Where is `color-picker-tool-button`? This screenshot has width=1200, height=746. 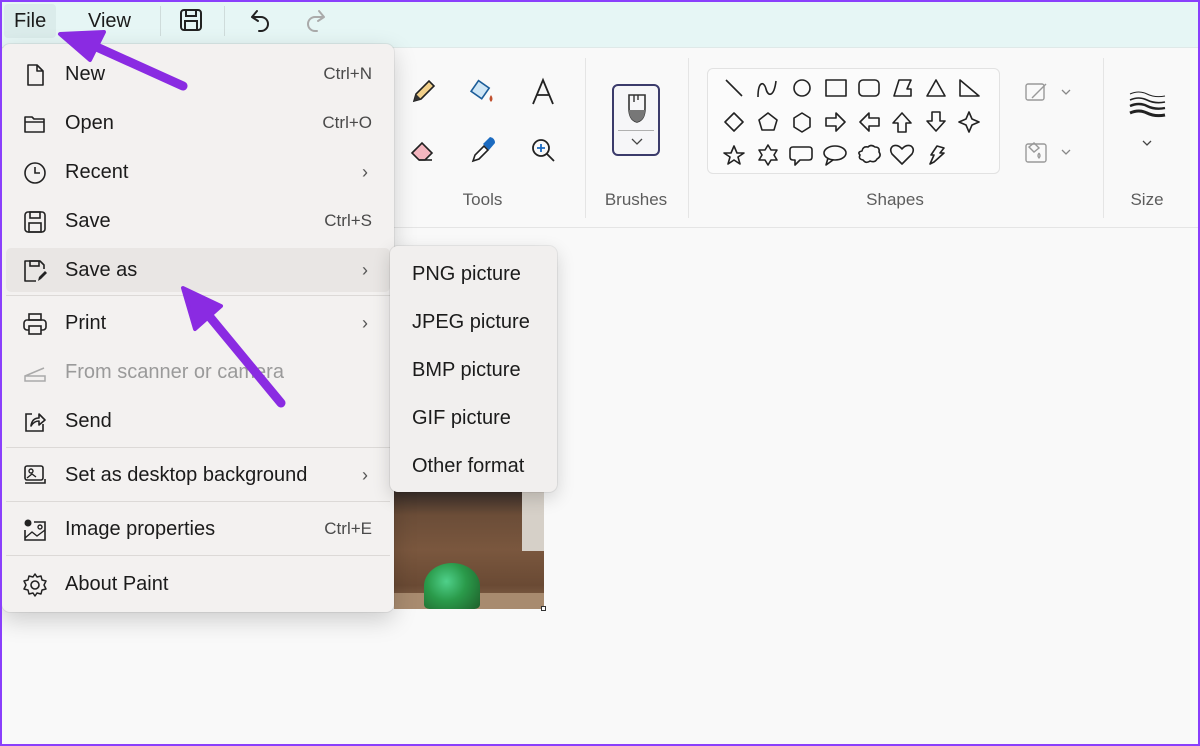 color-picker-tool-button is located at coordinates (483, 150).